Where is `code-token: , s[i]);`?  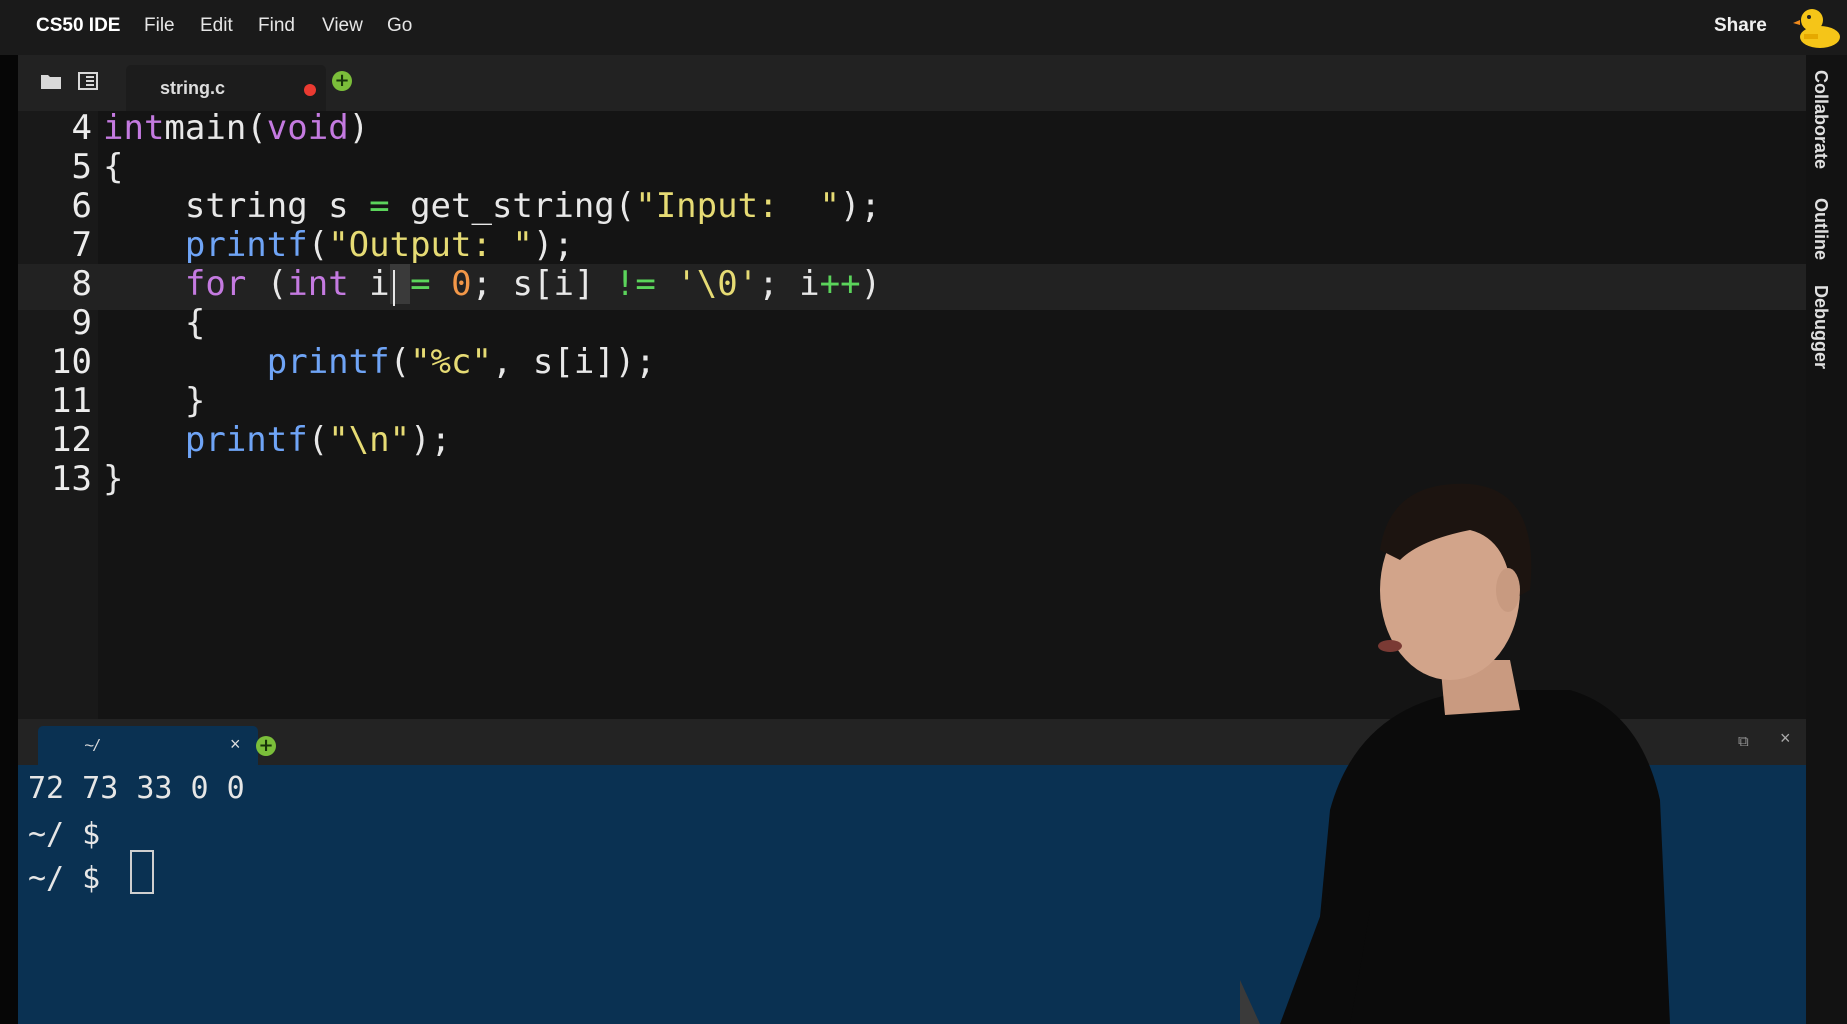
code-token: , s[i]); is located at coordinates (573, 362).